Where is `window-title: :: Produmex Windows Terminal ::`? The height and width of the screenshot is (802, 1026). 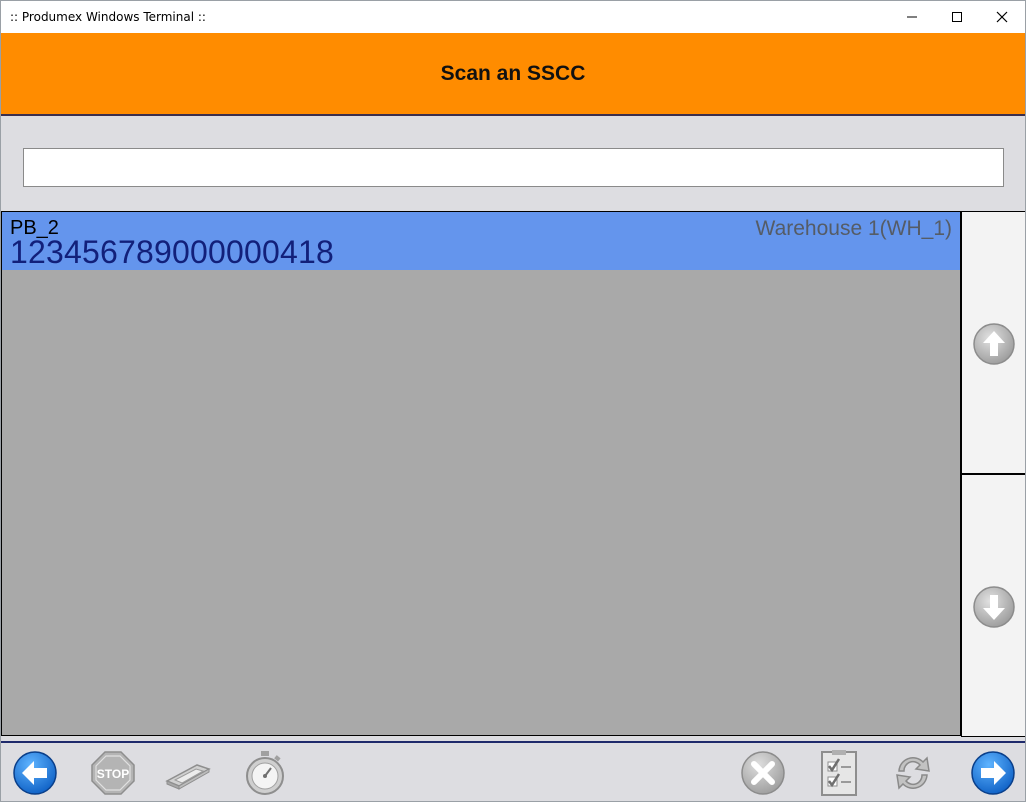
window-title: :: Produmex Windows Terminal :: is located at coordinates (108, 17).